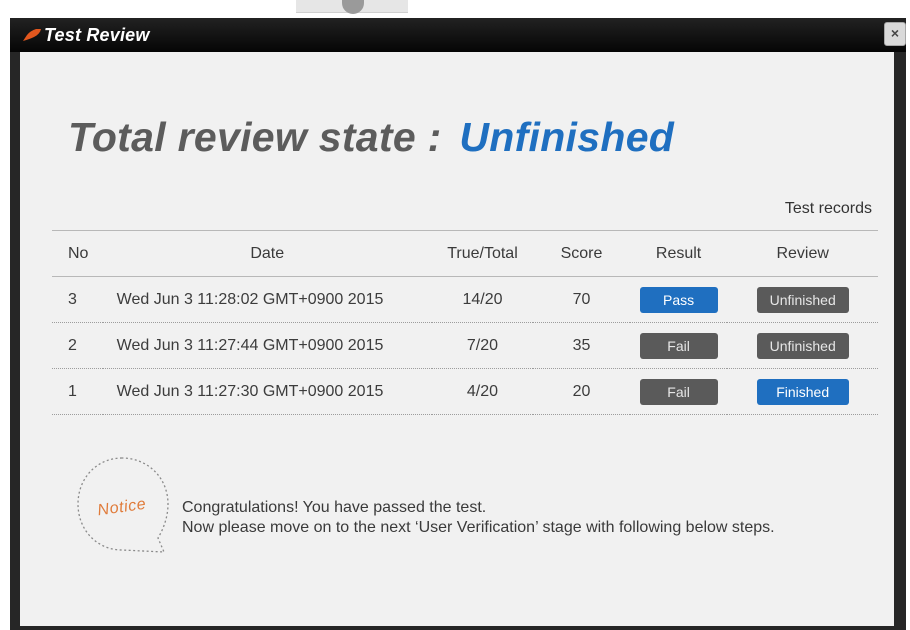 This screenshot has width=910, height=630. Describe the element at coordinates (255, 137) in the screenshot. I see `review-state-label: Total review state :` at that location.